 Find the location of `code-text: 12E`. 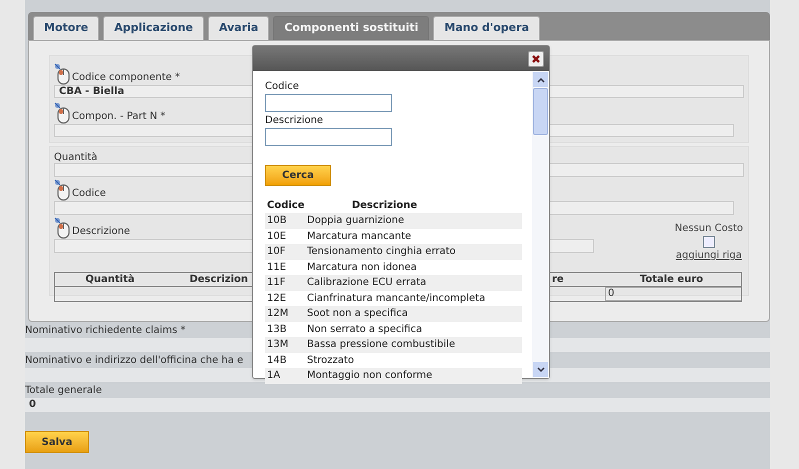

code-text: 12E is located at coordinates (277, 299).